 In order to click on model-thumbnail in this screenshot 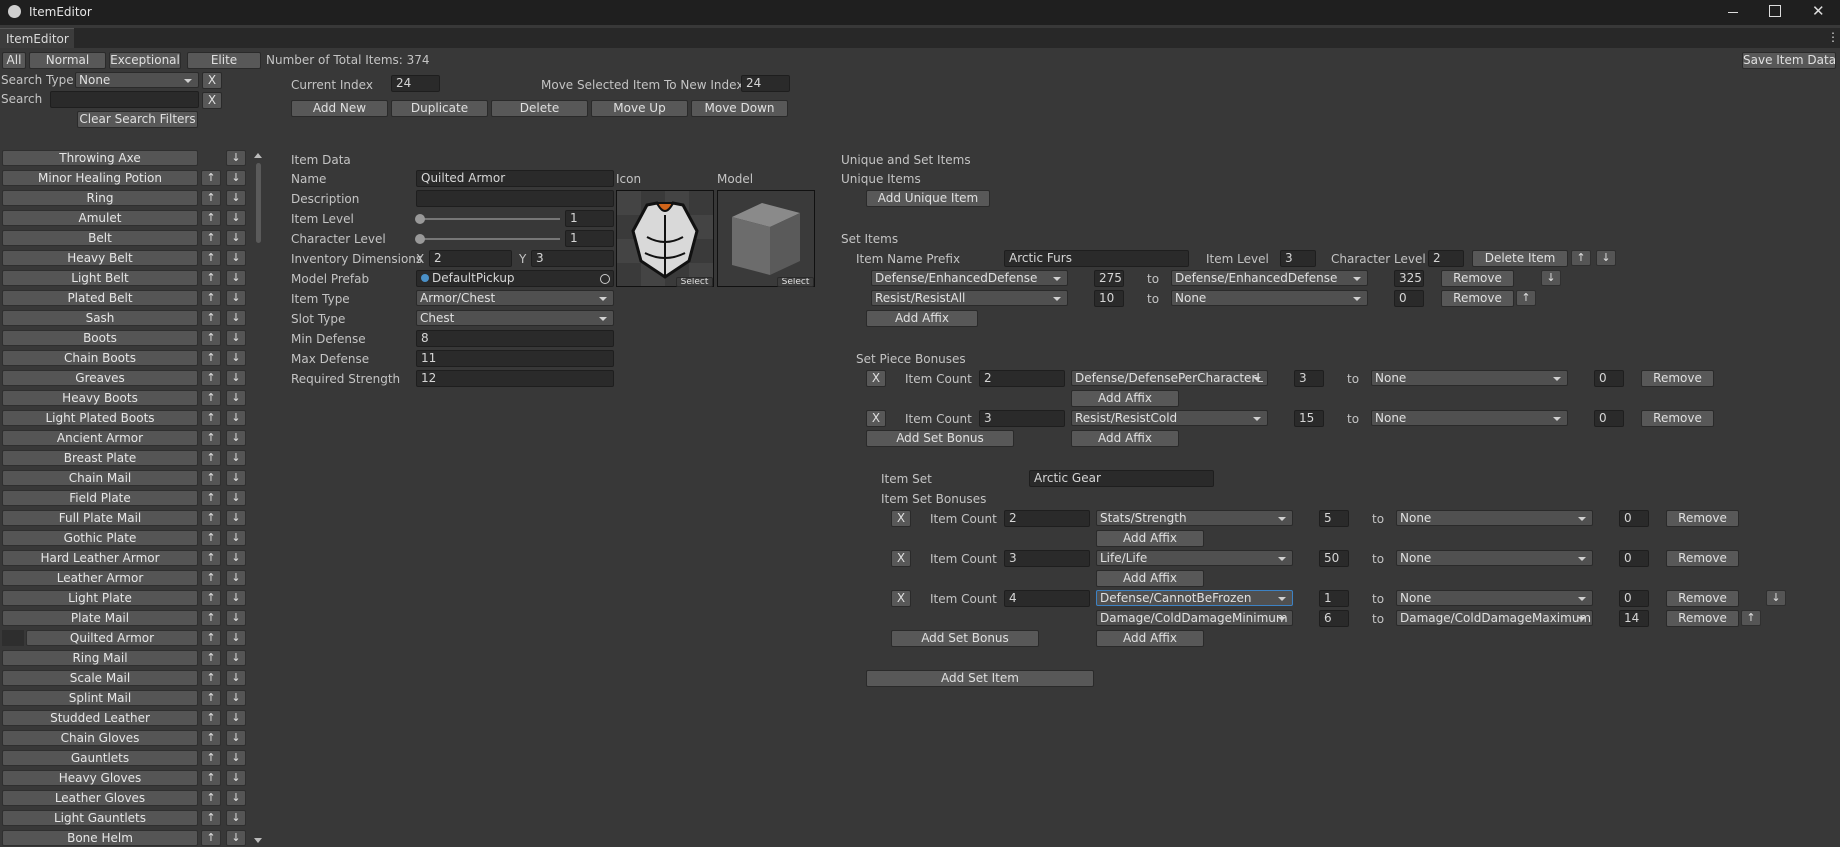, I will do `click(766, 238)`.